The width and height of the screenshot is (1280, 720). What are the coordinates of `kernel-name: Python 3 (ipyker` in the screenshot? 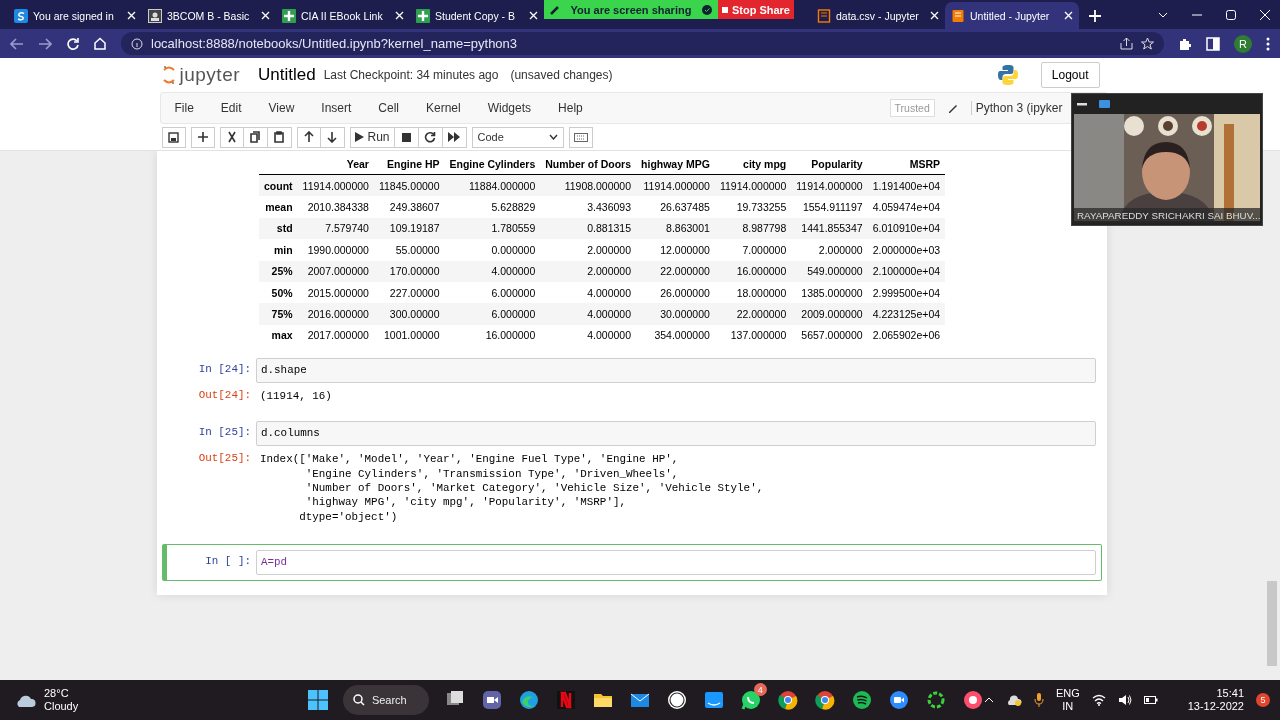 It's located at (1016, 108).